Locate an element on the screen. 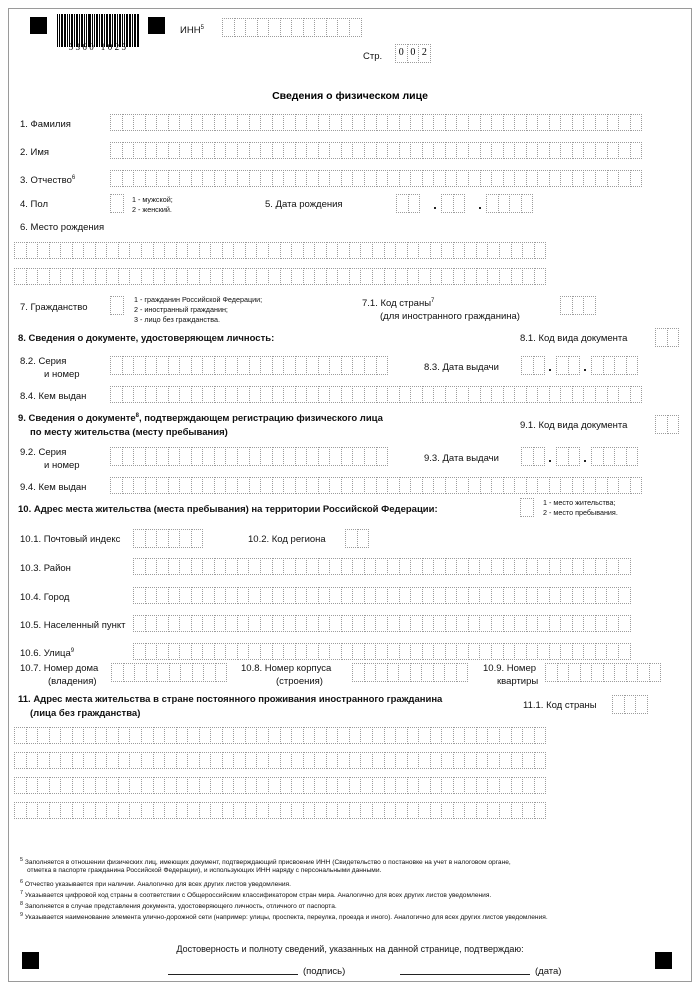  label-surname: 1. Фамилия is located at coordinates (45, 124).